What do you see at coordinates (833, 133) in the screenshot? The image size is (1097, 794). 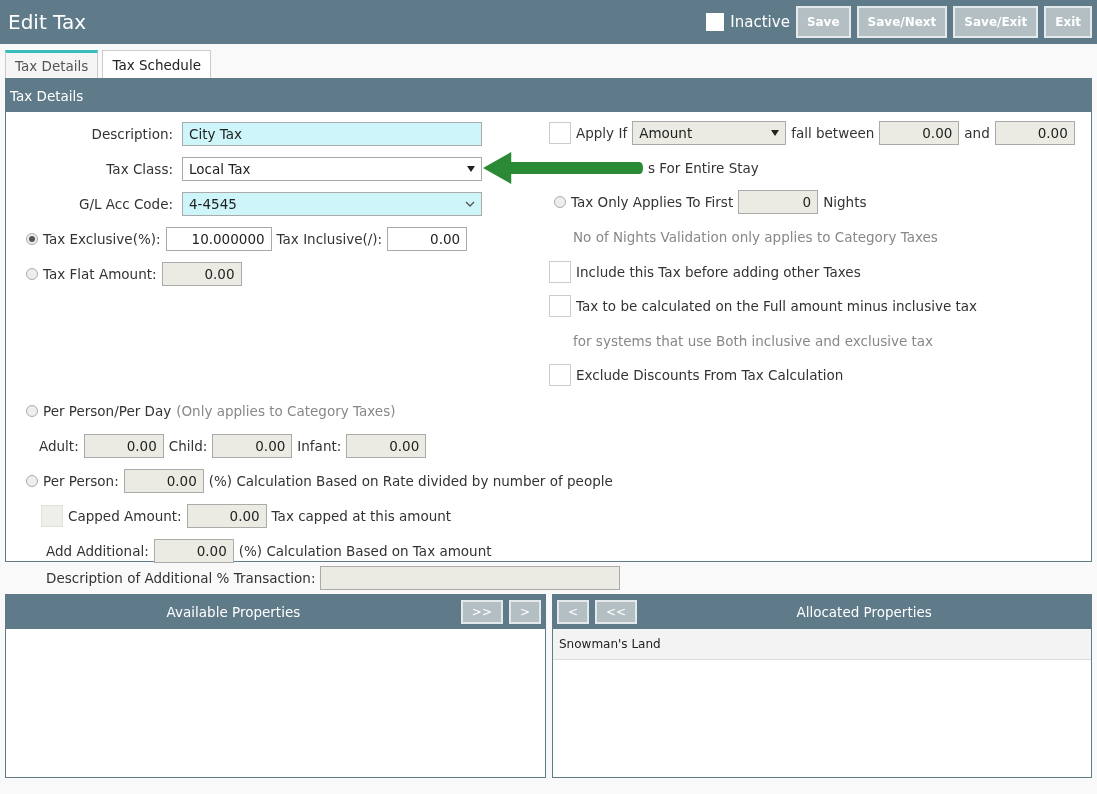 I see `field-label: fall between` at bounding box center [833, 133].